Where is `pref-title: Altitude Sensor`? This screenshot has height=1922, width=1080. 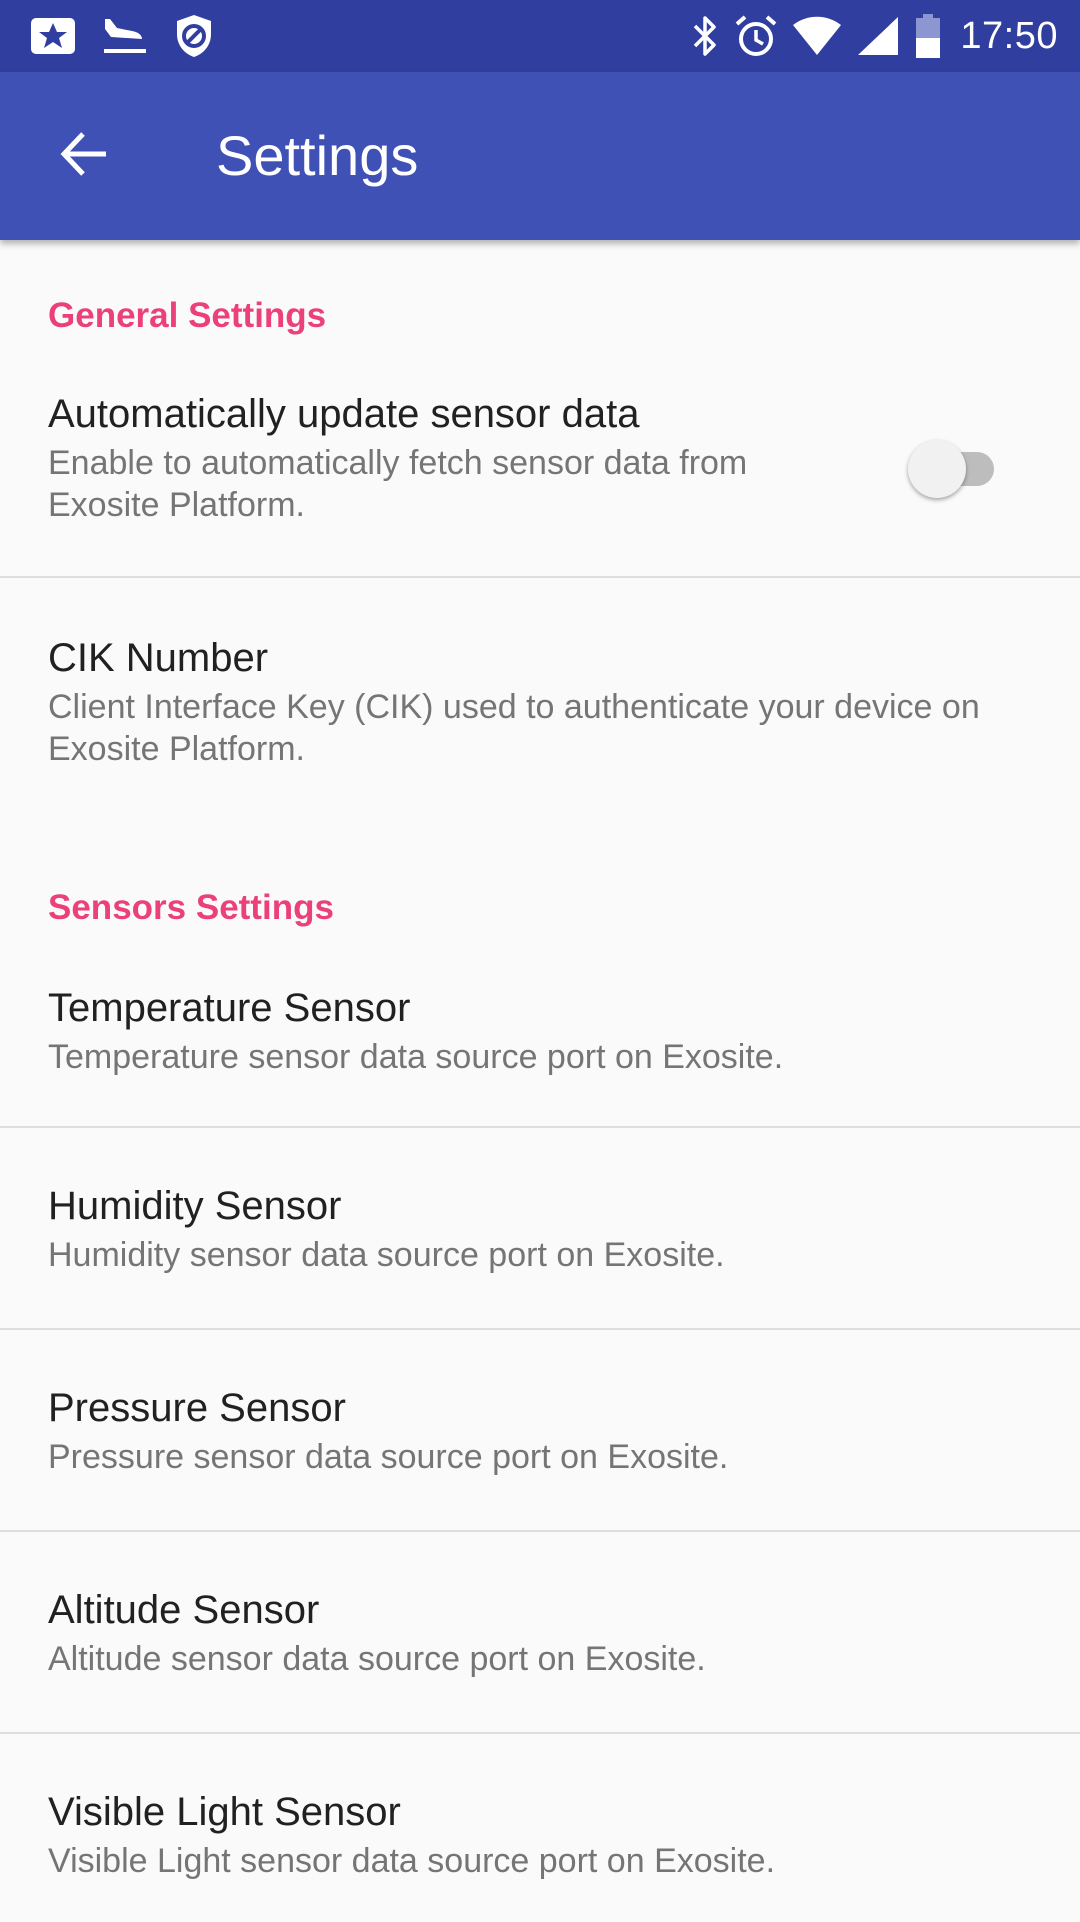 pref-title: Altitude Sensor is located at coordinates (184, 1610).